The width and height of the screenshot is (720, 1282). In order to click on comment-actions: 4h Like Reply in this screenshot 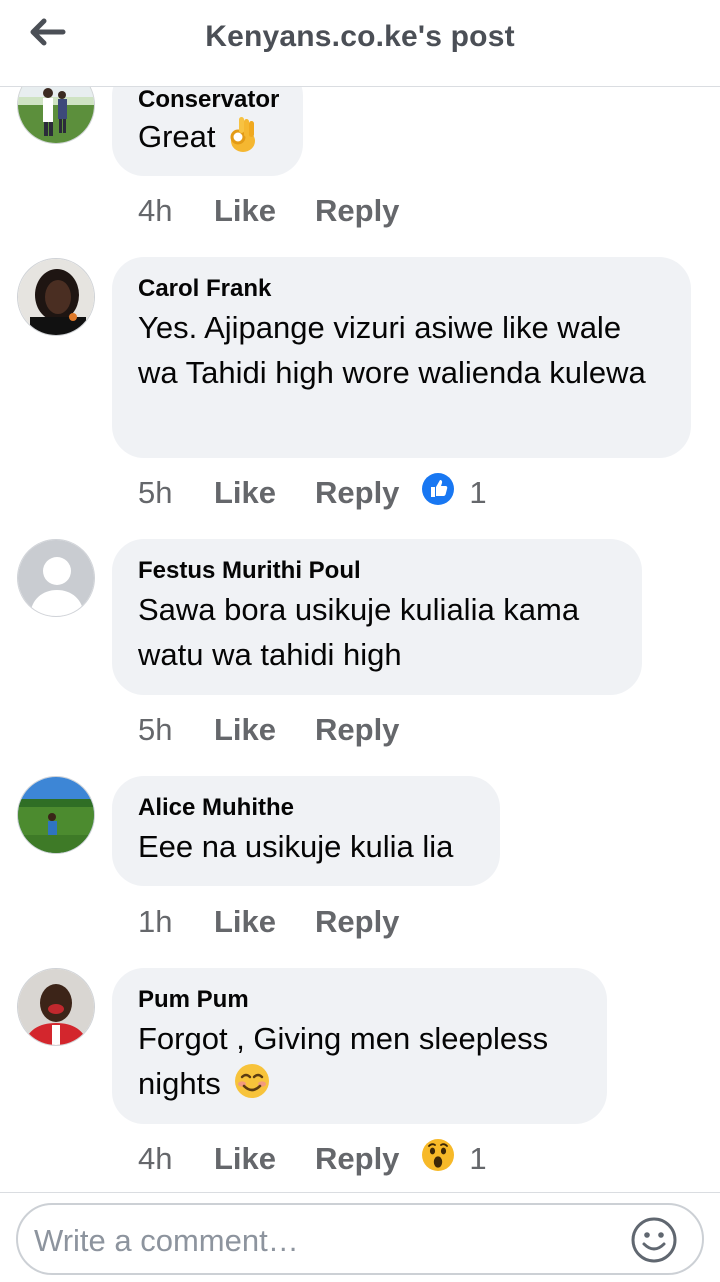, I will do `click(279, 211)`.